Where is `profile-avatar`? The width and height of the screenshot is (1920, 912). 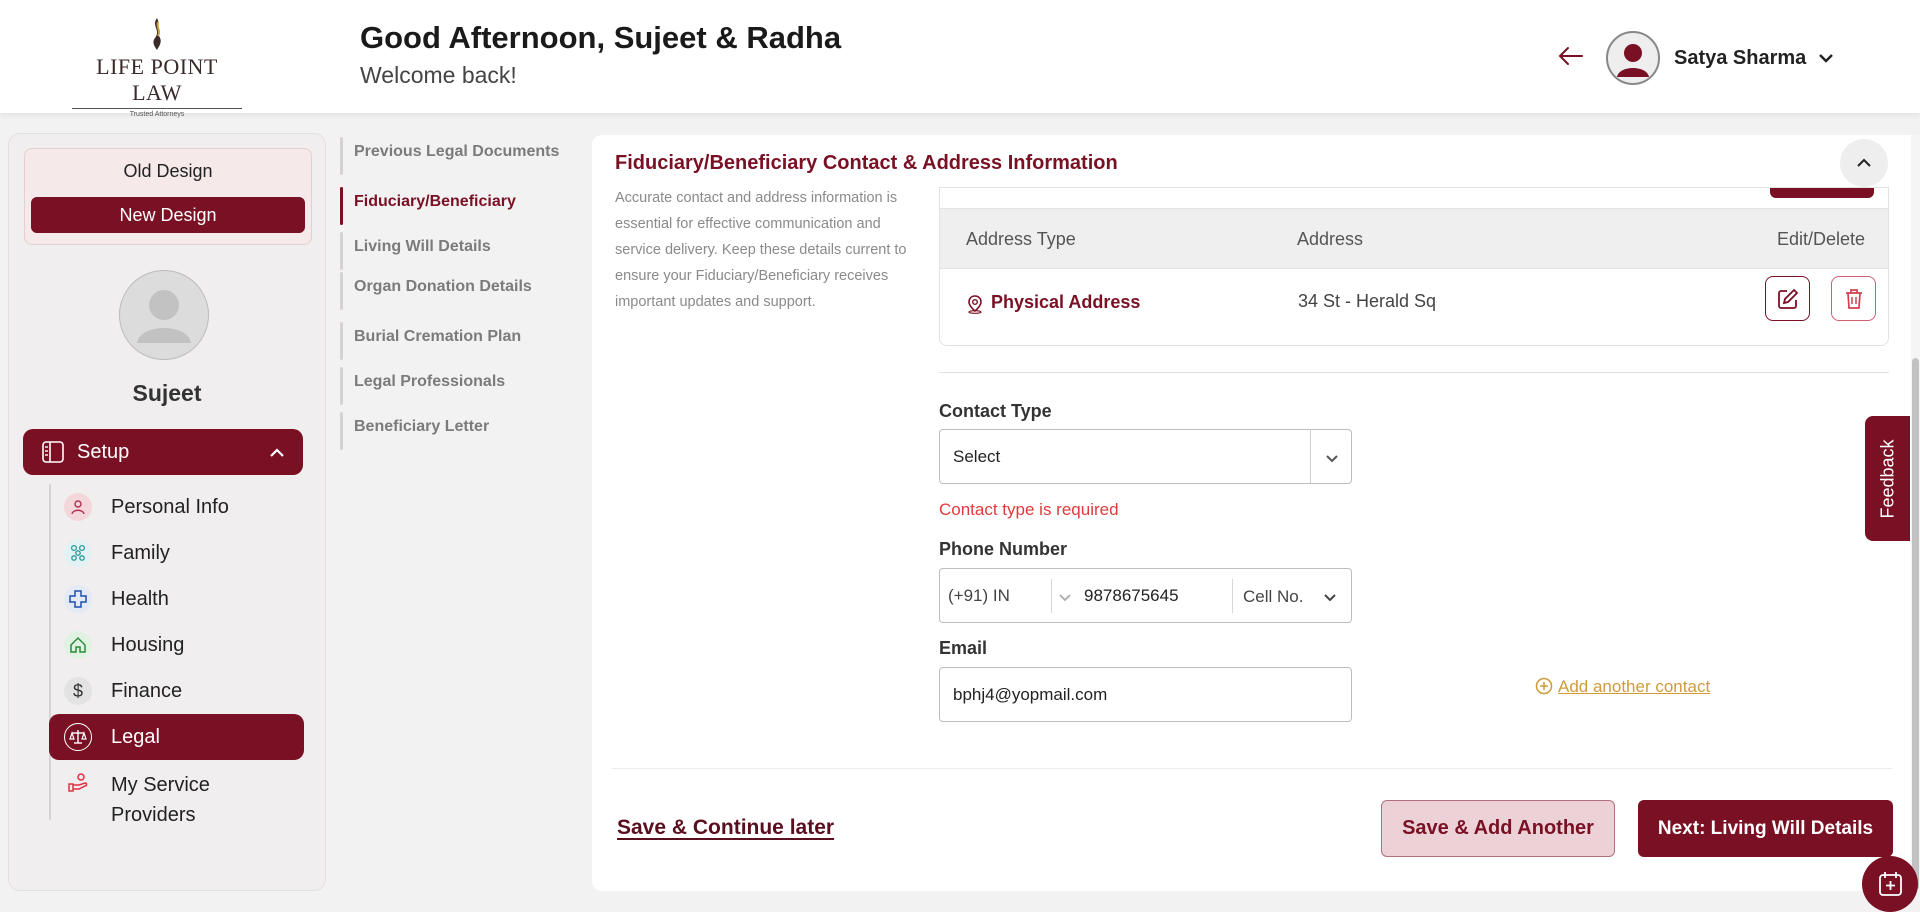 profile-avatar is located at coordinates (164, 315).